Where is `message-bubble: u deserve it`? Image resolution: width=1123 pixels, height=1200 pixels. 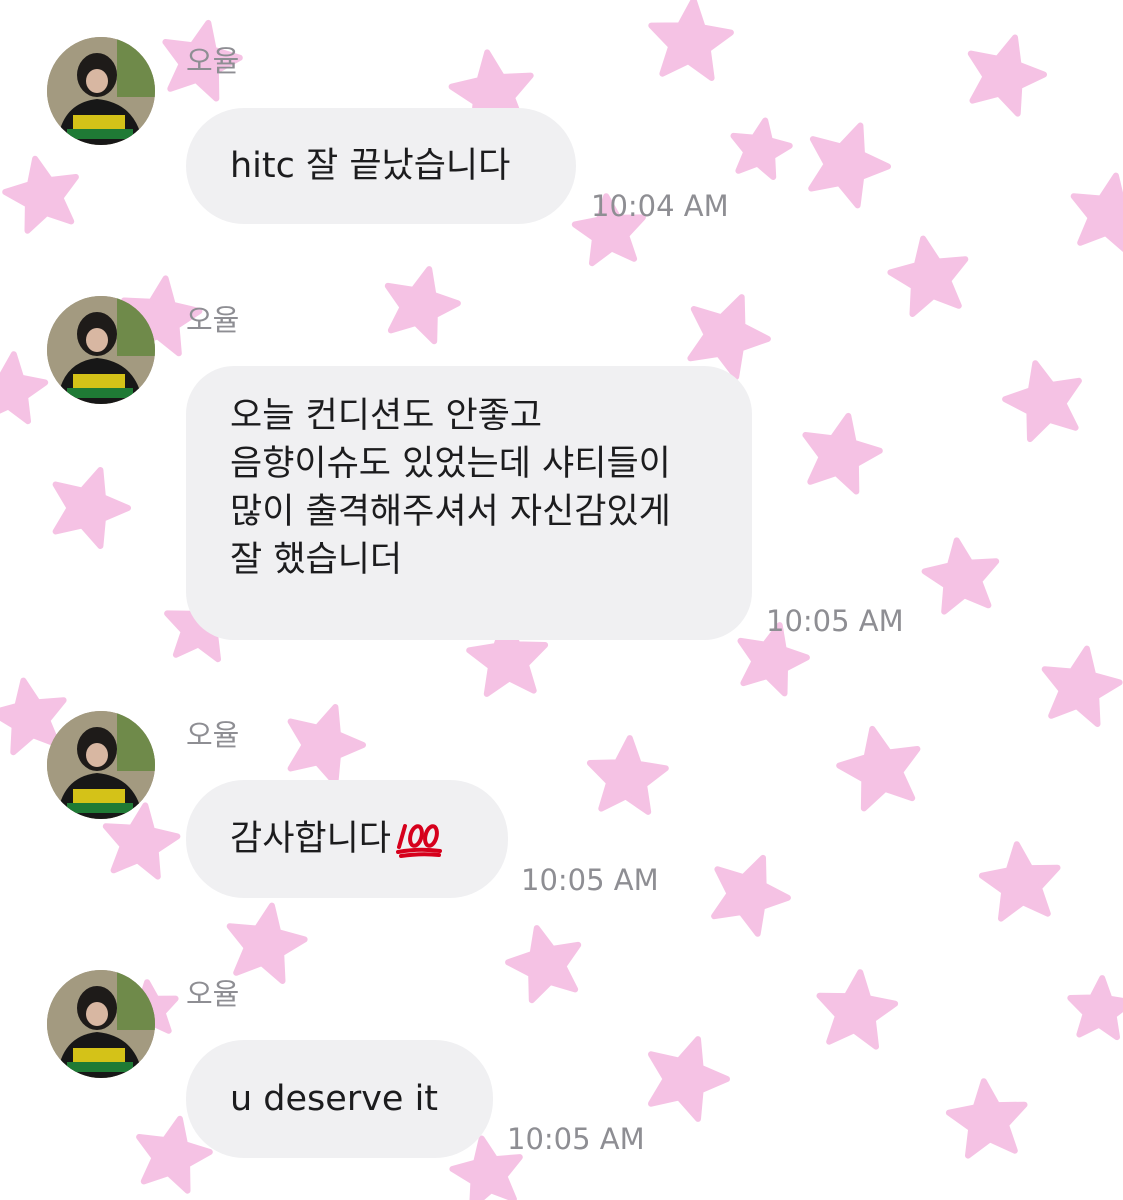 message-bubble: u deserve it is located at coordinates (339, 1099).